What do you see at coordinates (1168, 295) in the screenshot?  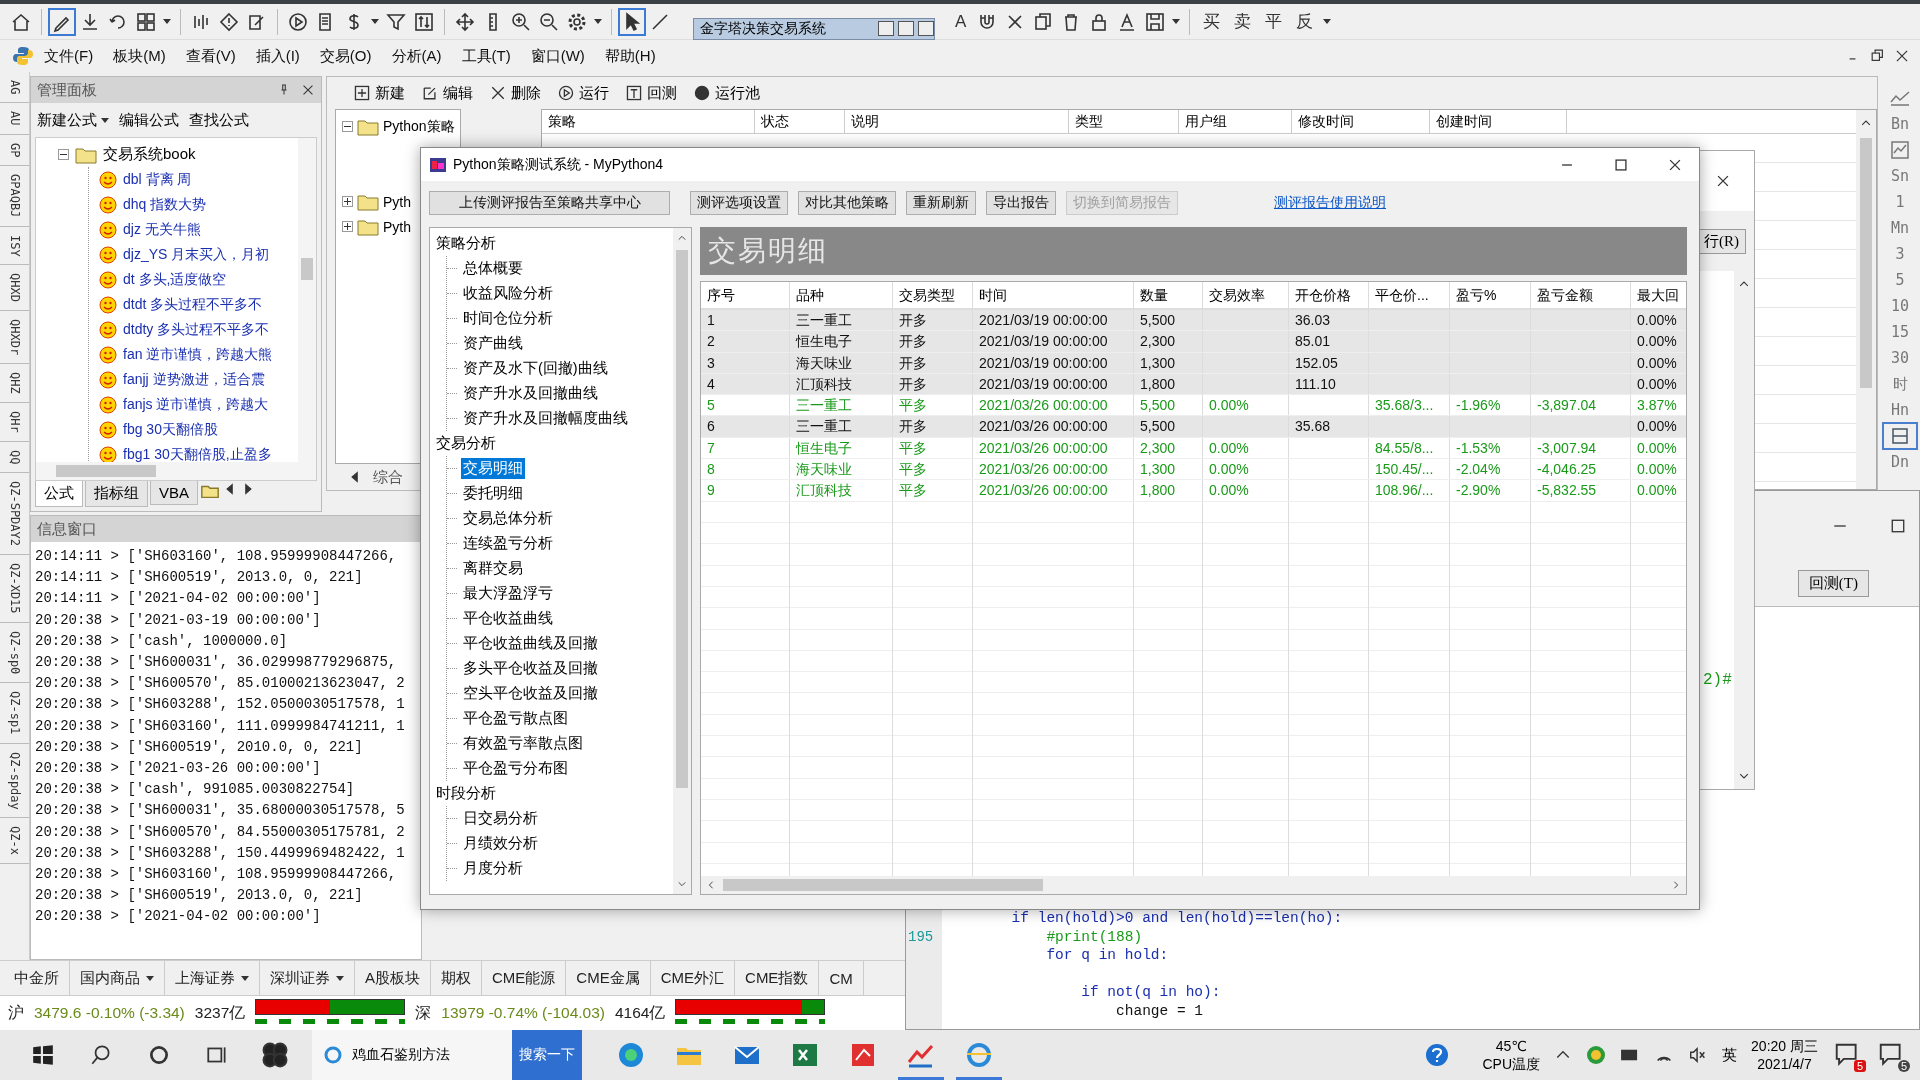 I see `column-header: 数量` at bounding box center [1168, 295].